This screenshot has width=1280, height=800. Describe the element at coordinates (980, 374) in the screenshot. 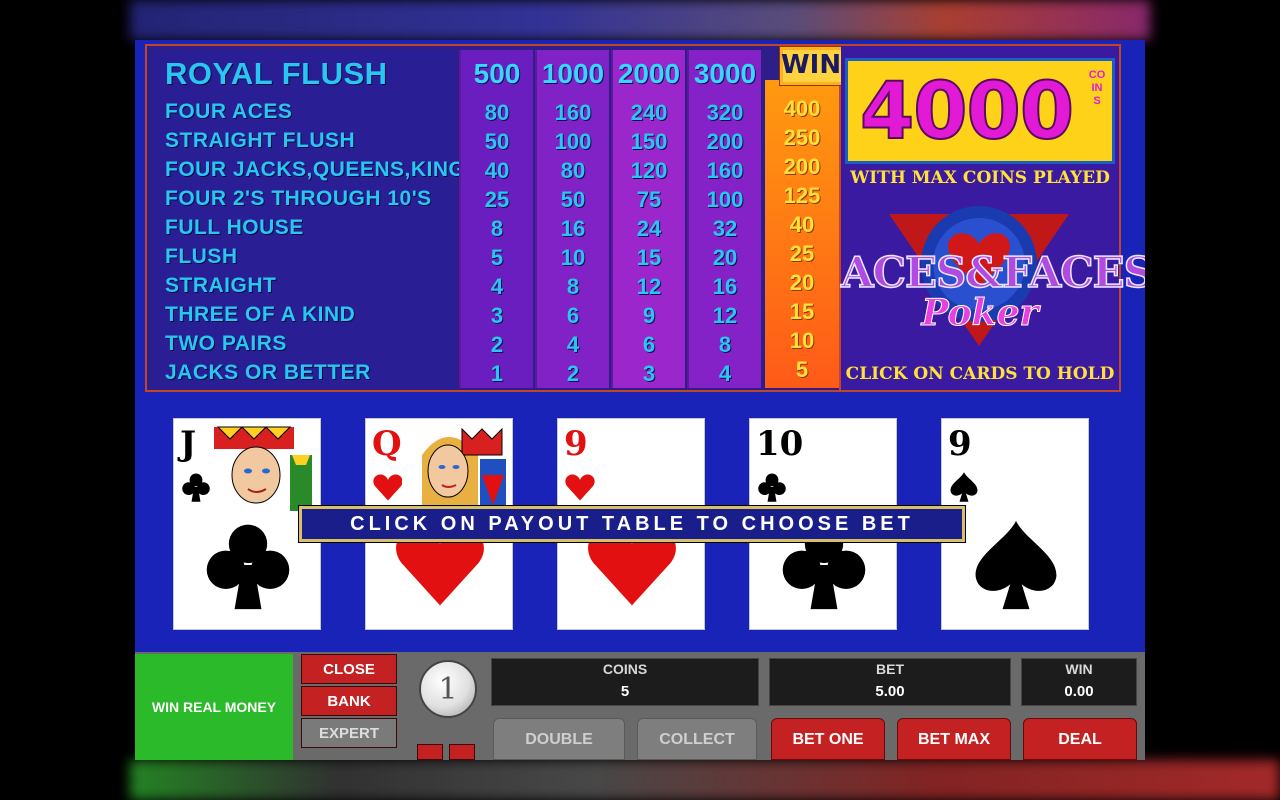

I see `hold-hint: CLICK ON CARDS TO HOLD` at that location.